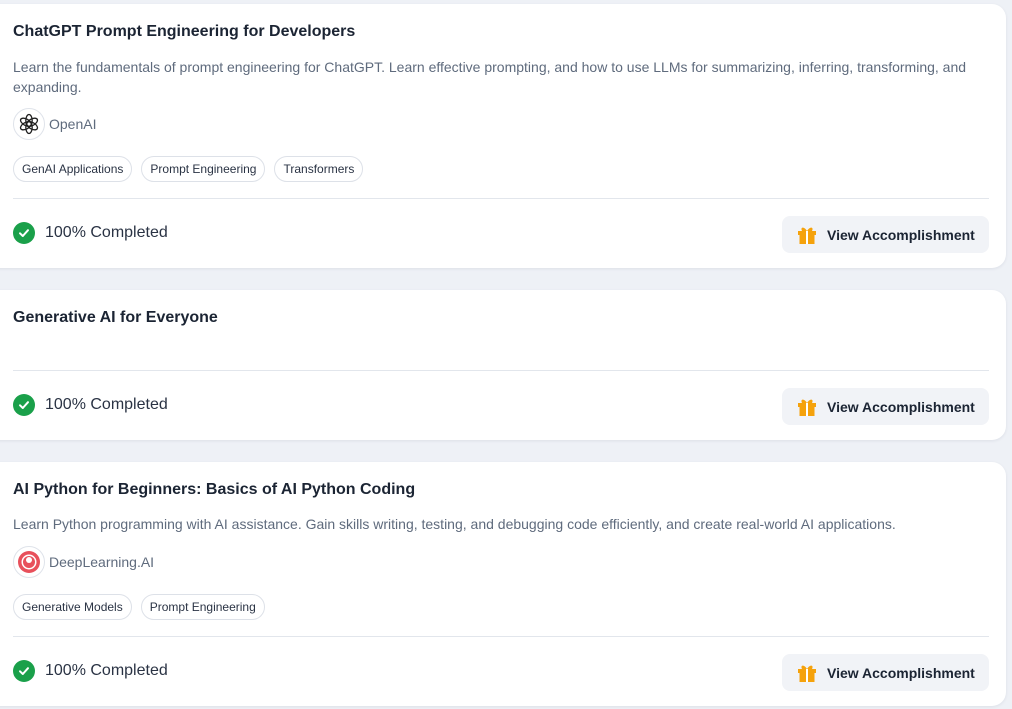 This screenshot has height=709, width=1012. I want to click on course-title: Generative AI for Everyone, so click(115, 318).